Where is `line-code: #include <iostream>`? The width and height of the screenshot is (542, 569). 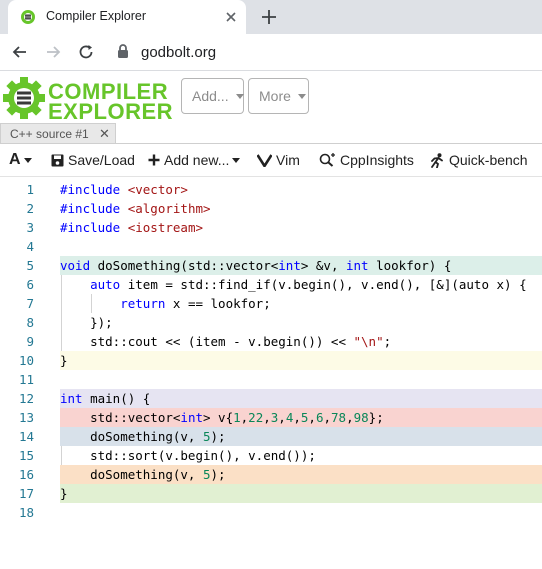
line-code: #include <iostream> is located at coordinates (131, 227).